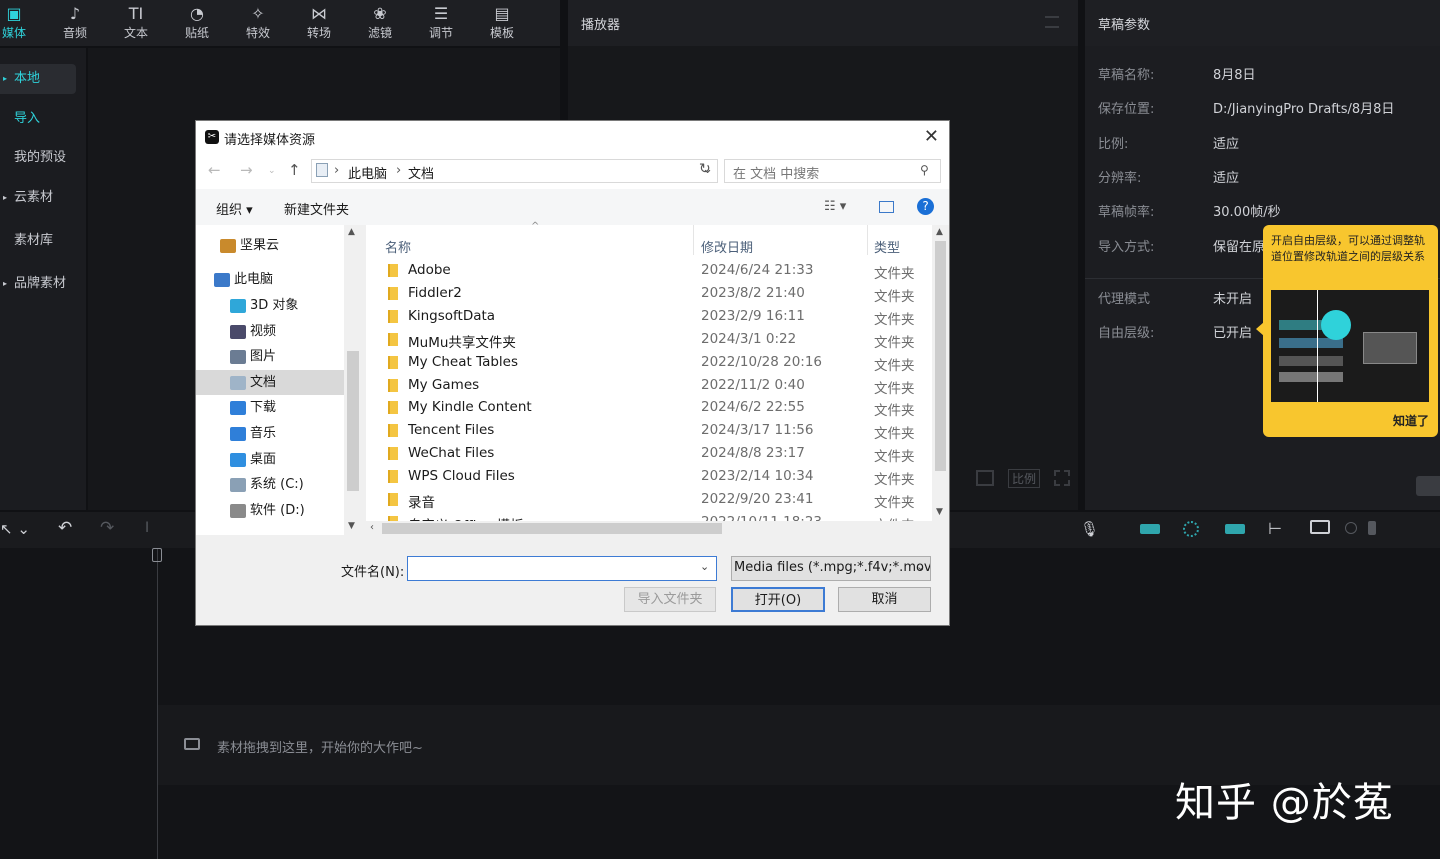  What do you see at coordinates (835, 206) in the screenshot?
I see `view-icon: ☷ ▾` at bounding box center [835, 206].